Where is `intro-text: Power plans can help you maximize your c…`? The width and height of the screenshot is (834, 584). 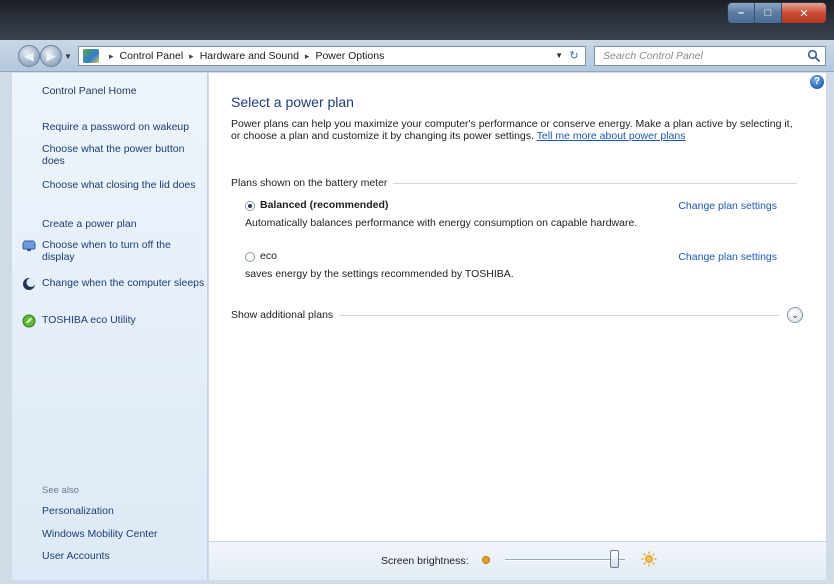
intro-text: Power plans can help you maximize your c… is located at coordinates (516, 130).